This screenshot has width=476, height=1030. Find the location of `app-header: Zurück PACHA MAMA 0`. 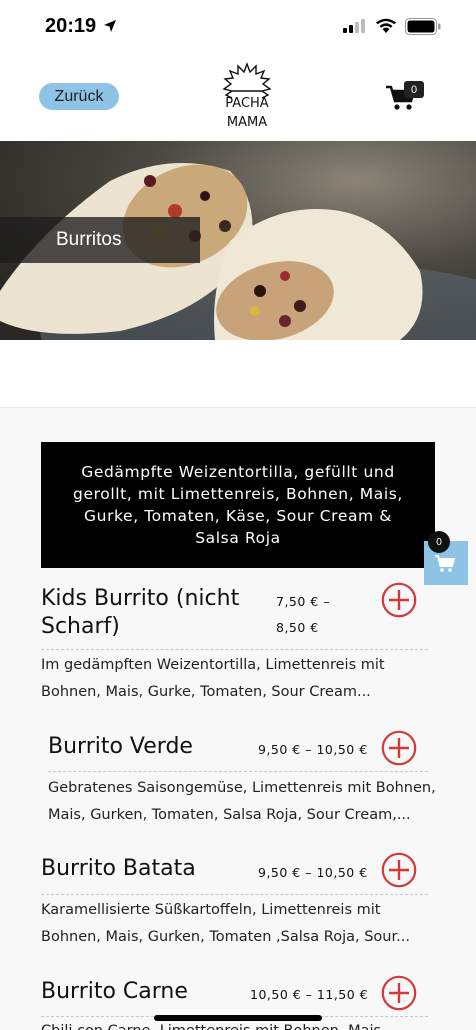

app-header: Zurück PACHA MAMA 0 is located at coordinates (238, 96).